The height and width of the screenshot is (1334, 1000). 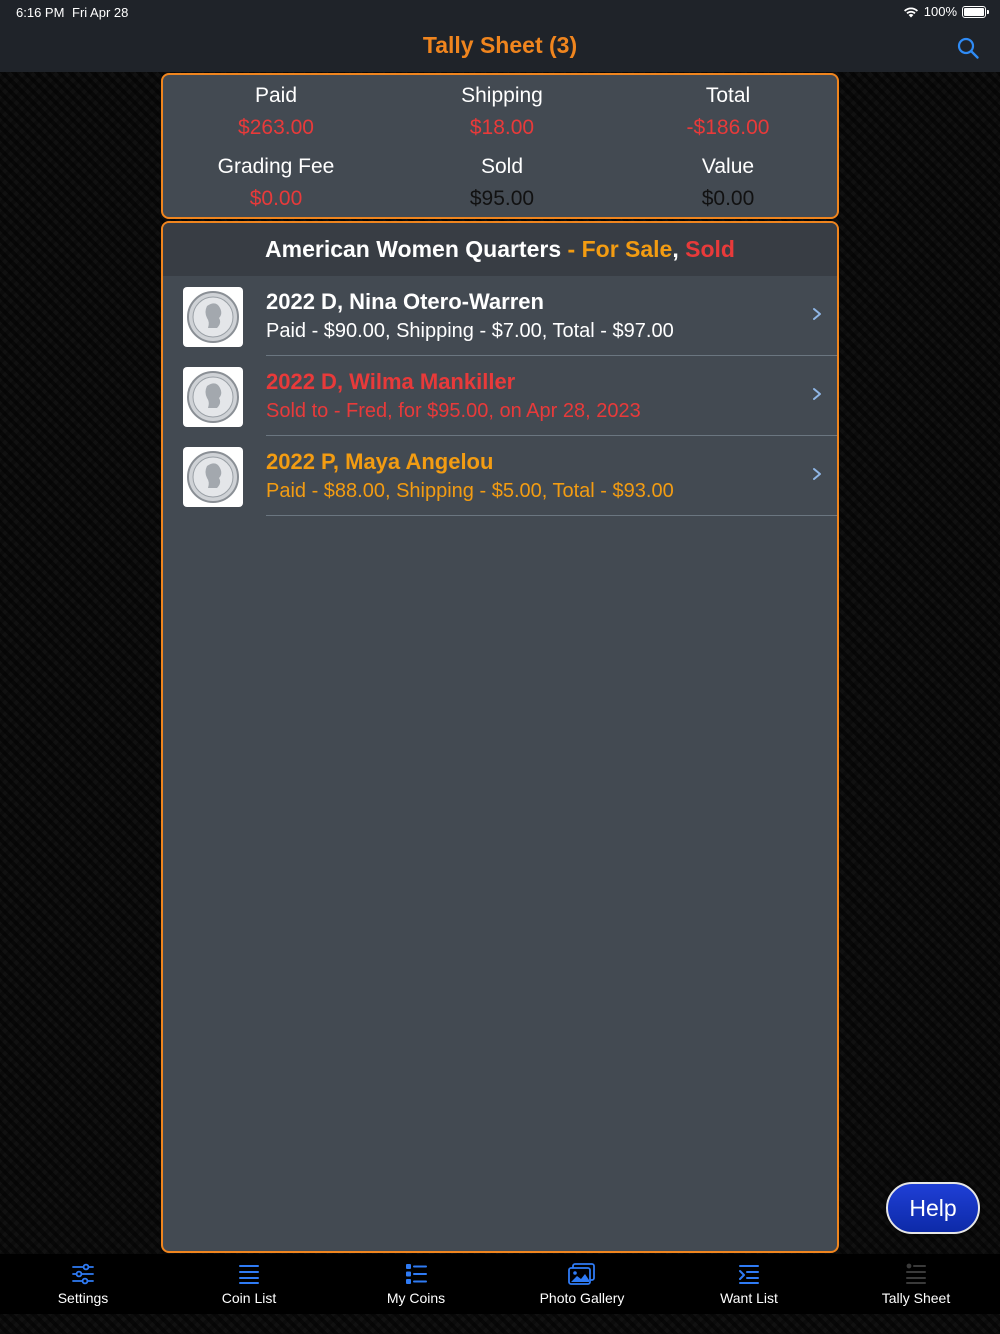 What do you see at coordinates (728, 112) in the screenshot?
I see `total-summary: Total -$186.00` at bounding box center [728, 112].